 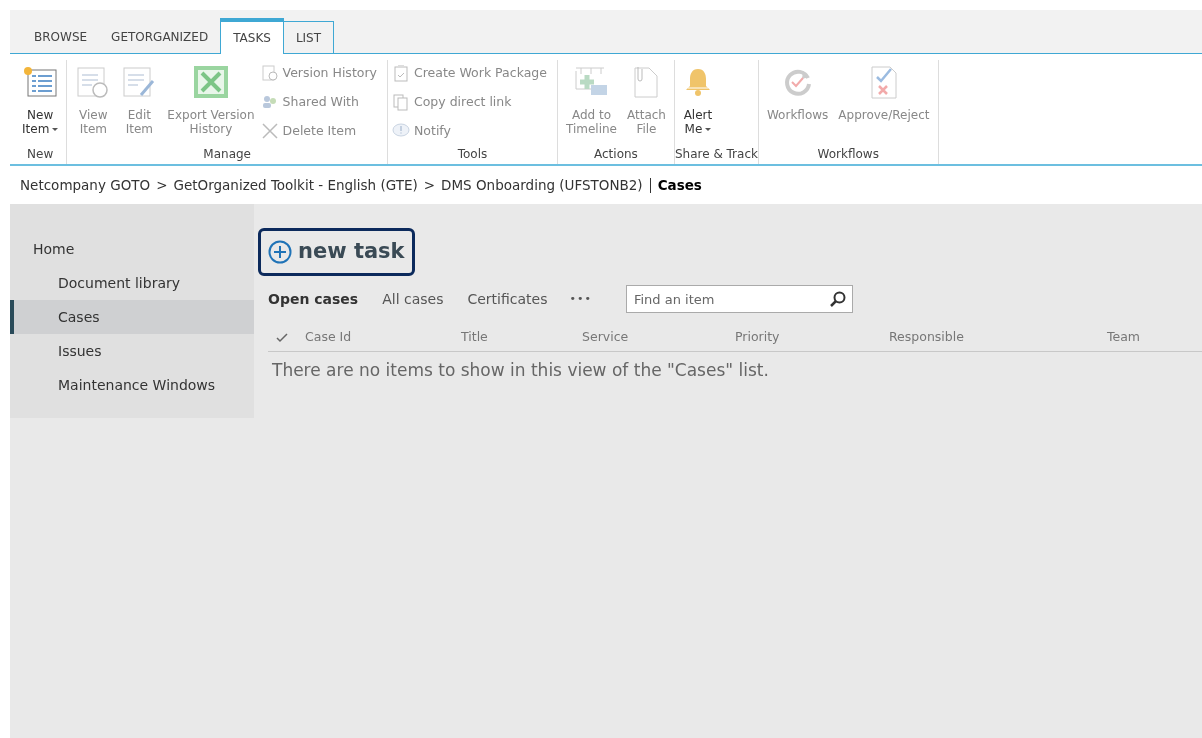 I want to click on ribbon-tab: BROWSE, so click(x=61, y=37).